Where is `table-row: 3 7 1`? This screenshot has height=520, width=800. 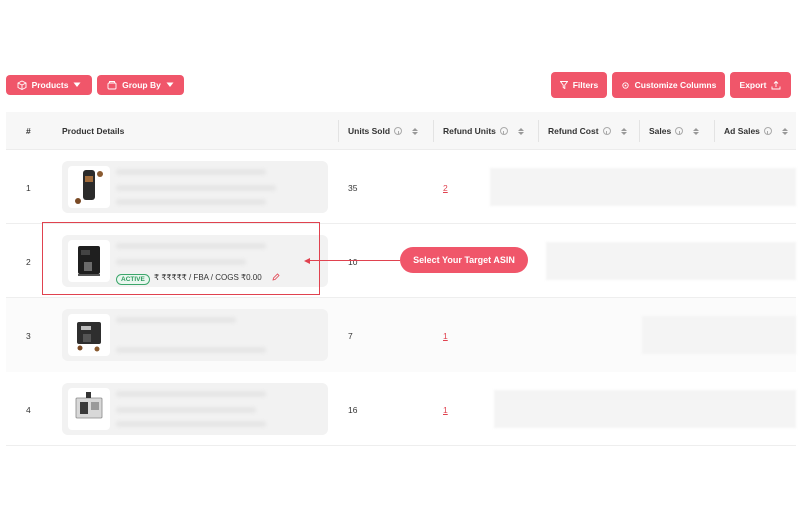 table-row: 3 7 1 is located at coordinates (401, 335).